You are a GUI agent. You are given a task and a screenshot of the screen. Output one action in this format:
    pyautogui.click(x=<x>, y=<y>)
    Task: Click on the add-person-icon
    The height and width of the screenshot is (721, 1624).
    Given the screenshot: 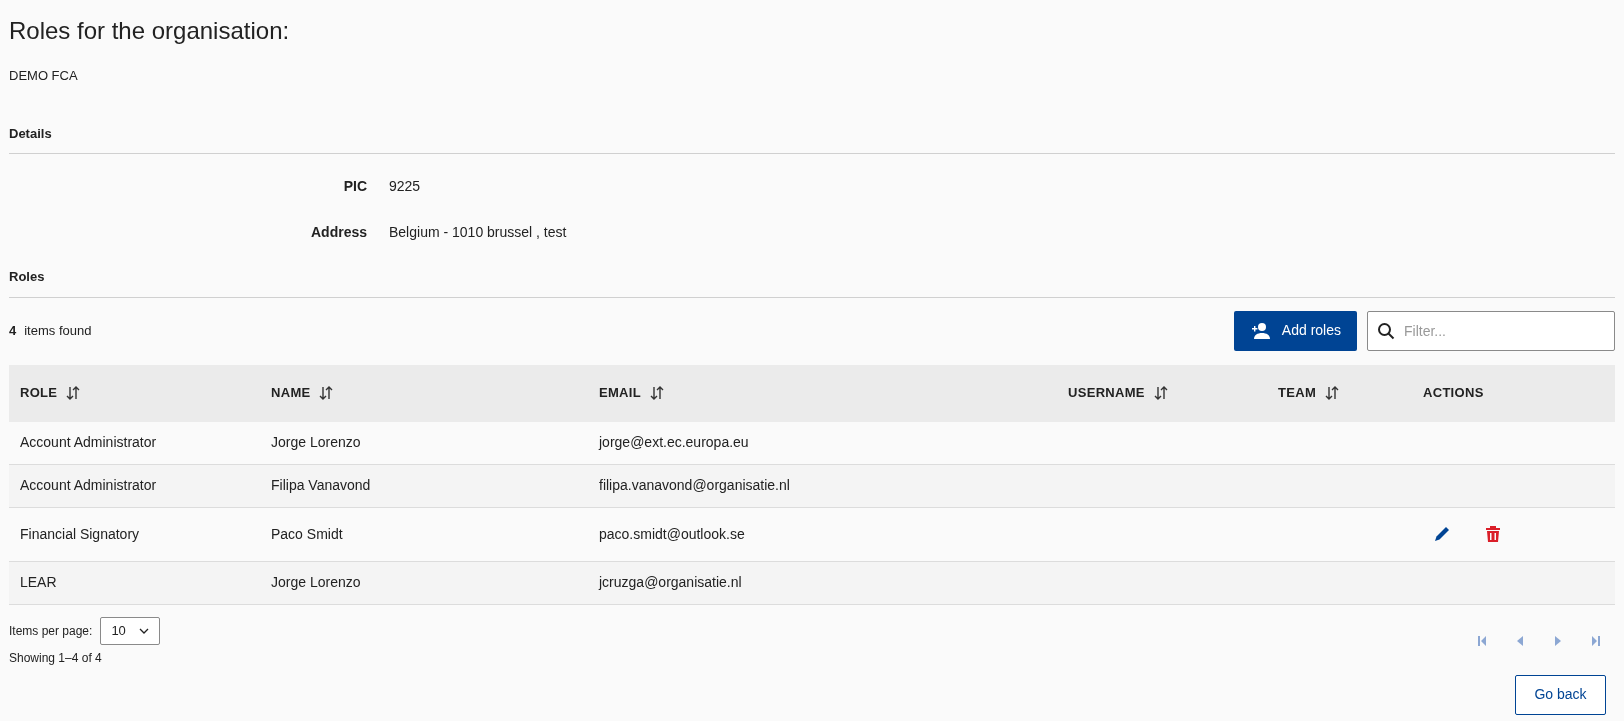 What is the action you would take?
    pyautogui.click(x=1259, y=330)
    